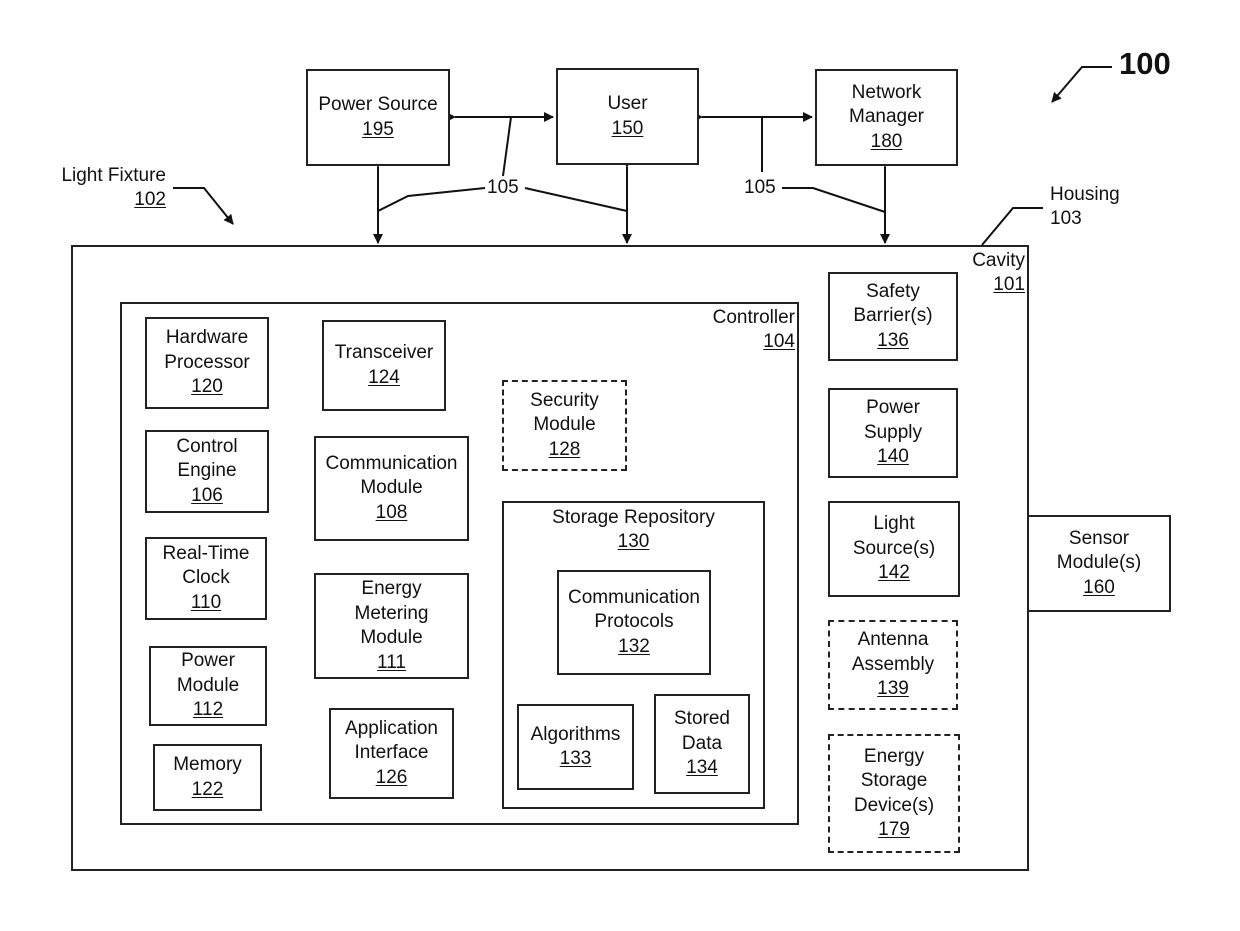 The width and height of the screenshot is (1240, 931). What do you see at coordinates (113, 175) in the screenshot?
I see `light-fixture-name: Light Fixture` at bounding box center [113, 175].